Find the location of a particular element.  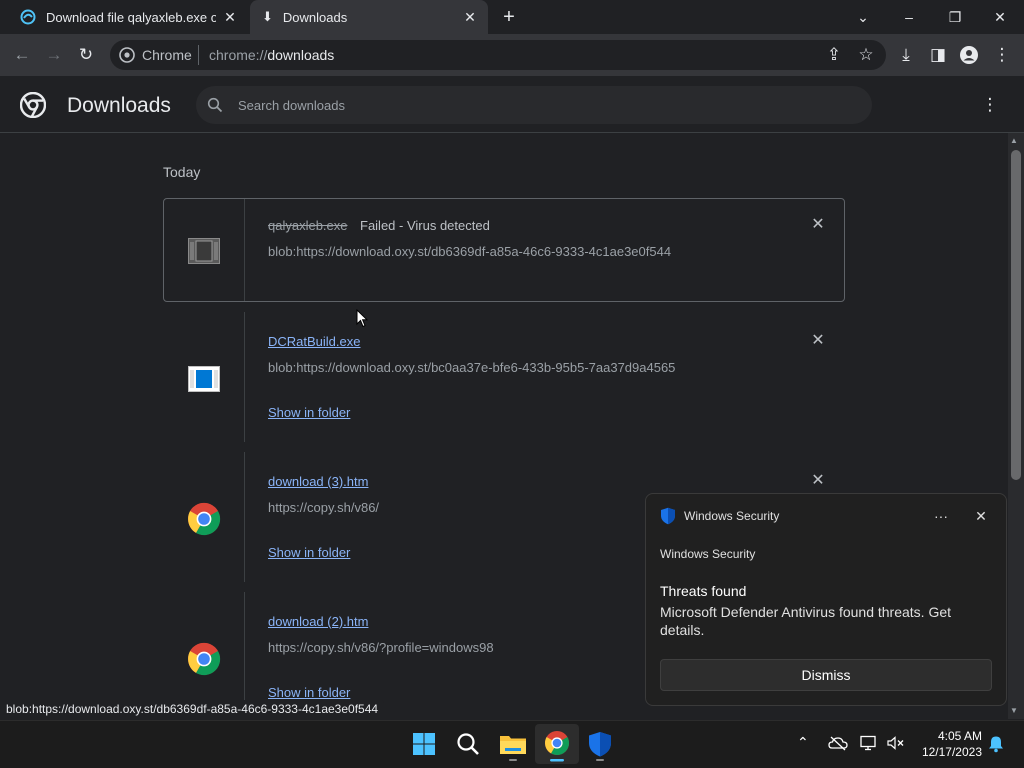

clock-date: 12/17/2023 is located at coordinates (949, 752).